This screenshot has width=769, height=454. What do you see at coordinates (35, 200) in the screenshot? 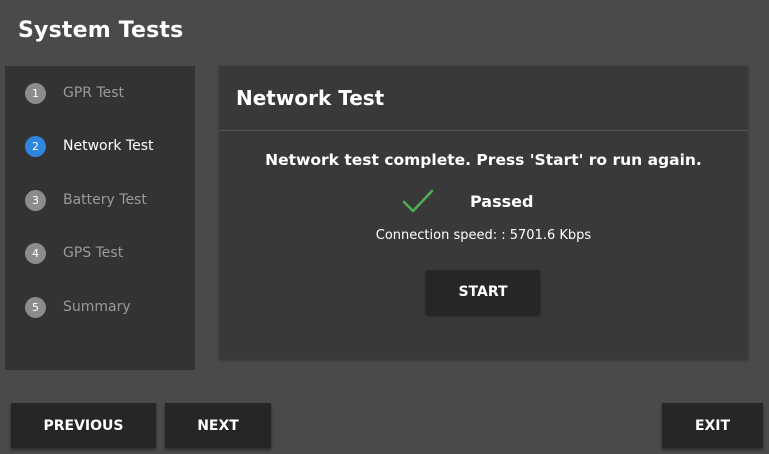
I see `step-number-badge: 3` at bounding box center [35, 200].